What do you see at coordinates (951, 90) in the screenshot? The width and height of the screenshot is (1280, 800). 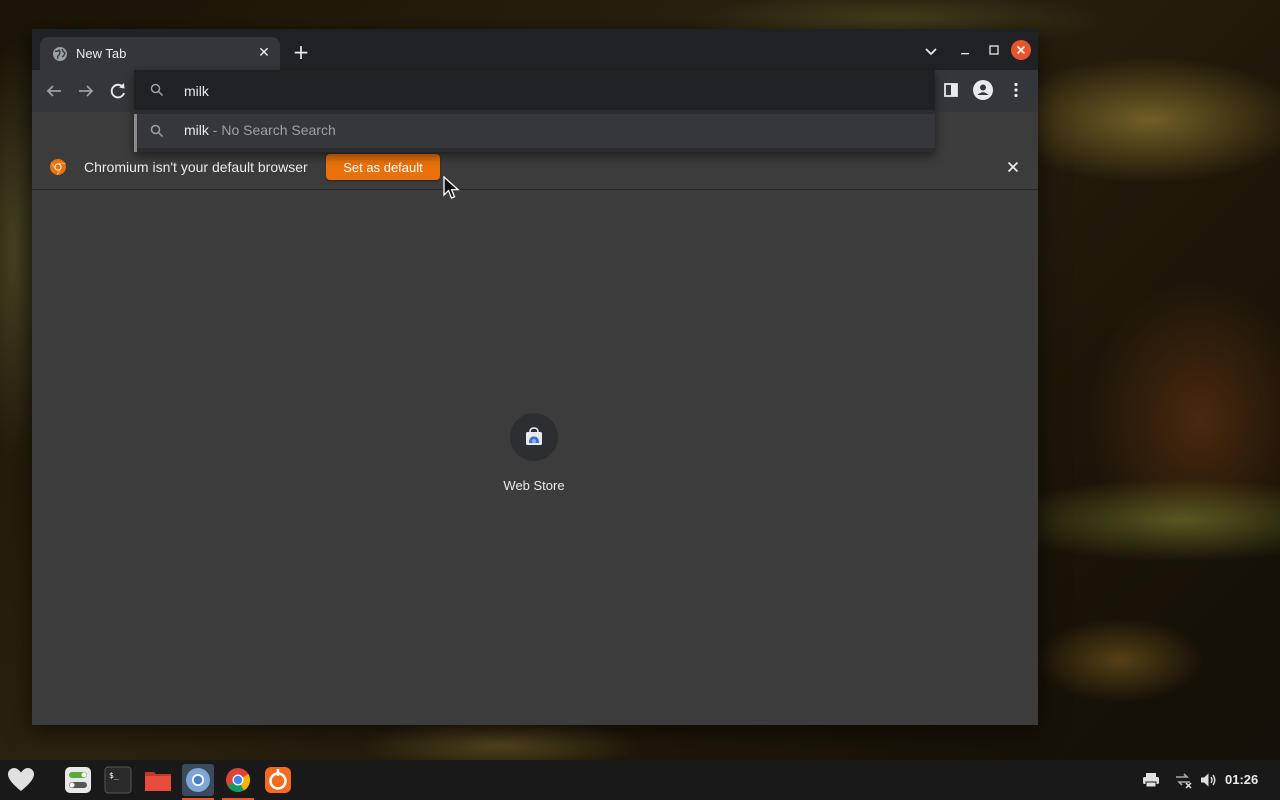 I see `side-panel-icon` at bounding box center [951, 90].